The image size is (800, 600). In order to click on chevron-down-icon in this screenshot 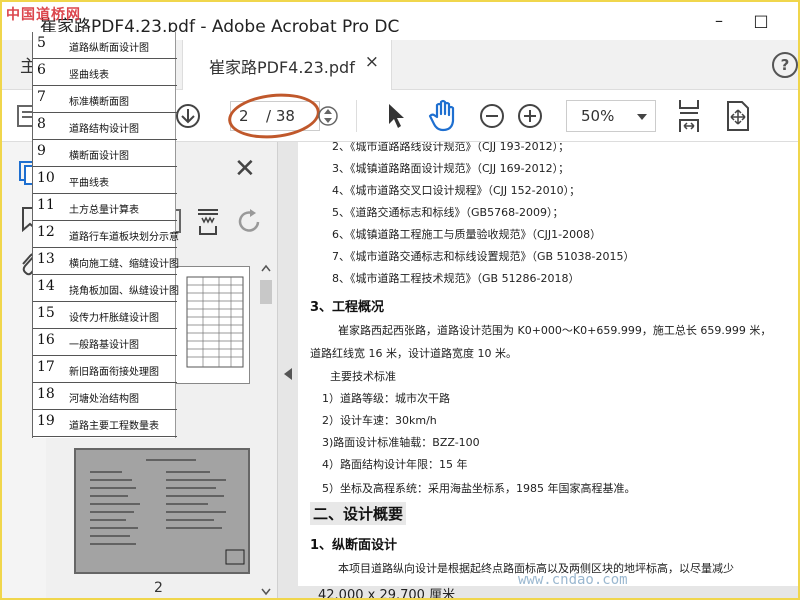, I will do `click(642, 117)`.